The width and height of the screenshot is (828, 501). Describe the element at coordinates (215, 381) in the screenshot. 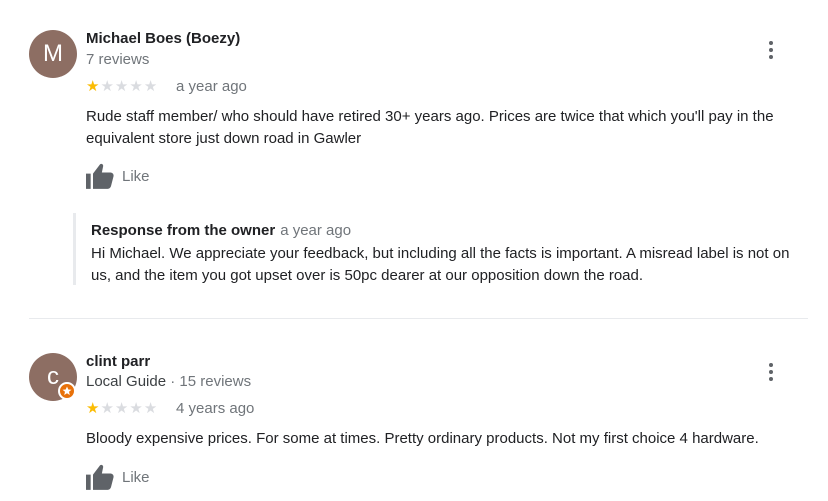

I see `review-count: 15 reviews` at that location.